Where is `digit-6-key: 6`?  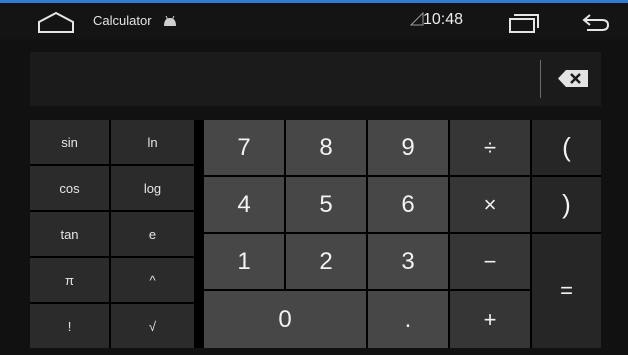 digit-6-key: 6 is located at coordinates (408, 204).